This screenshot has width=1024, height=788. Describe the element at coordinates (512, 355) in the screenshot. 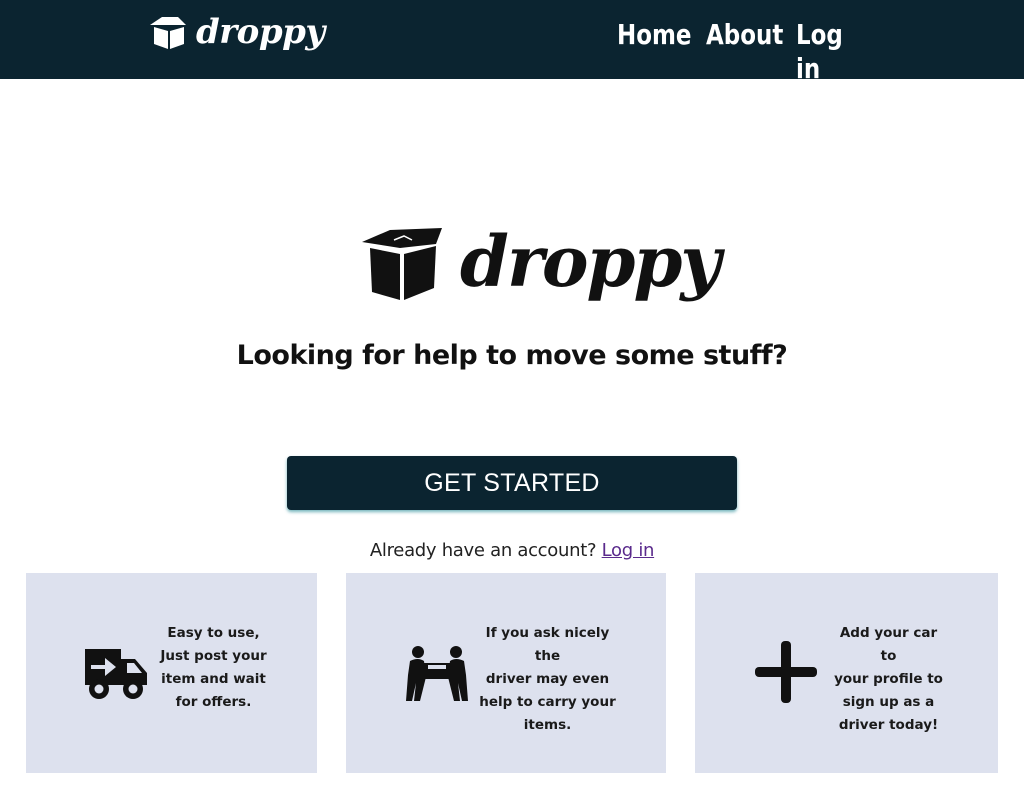

I see `hero-headline: Looking for help to move some stuff?` at that location.